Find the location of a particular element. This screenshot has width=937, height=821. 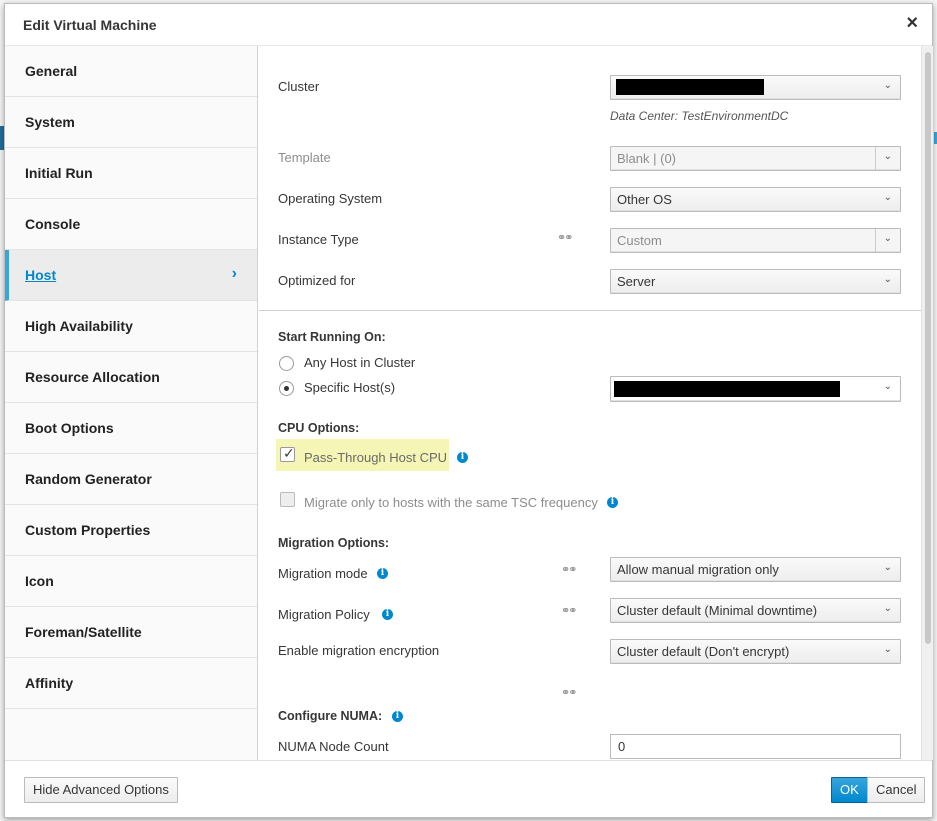

optimized-for-label: Optimized for is located at coordinates (317, 280).